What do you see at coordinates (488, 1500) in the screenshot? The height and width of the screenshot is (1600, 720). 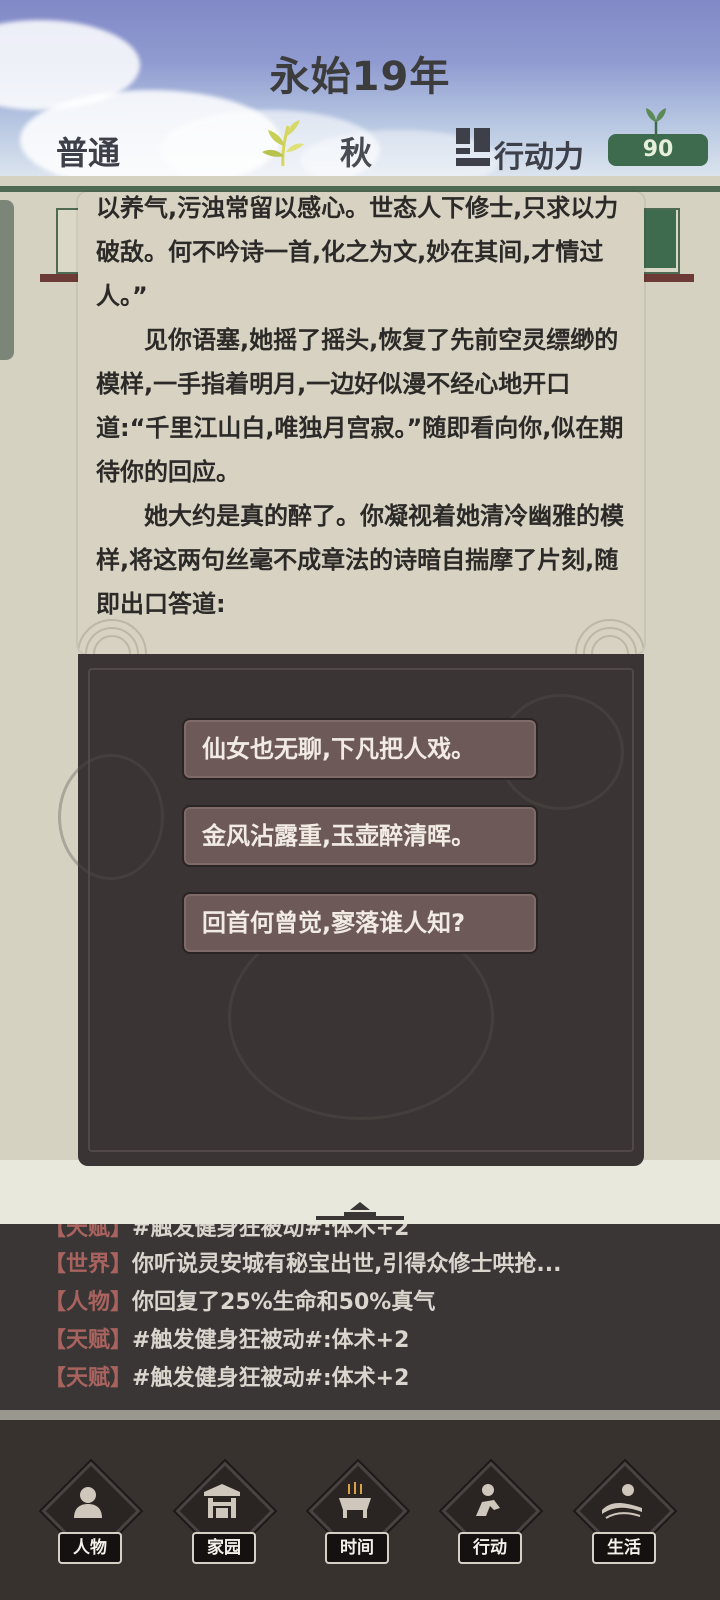 I see `action-figure-icon` at bounding box center [488, 1500].